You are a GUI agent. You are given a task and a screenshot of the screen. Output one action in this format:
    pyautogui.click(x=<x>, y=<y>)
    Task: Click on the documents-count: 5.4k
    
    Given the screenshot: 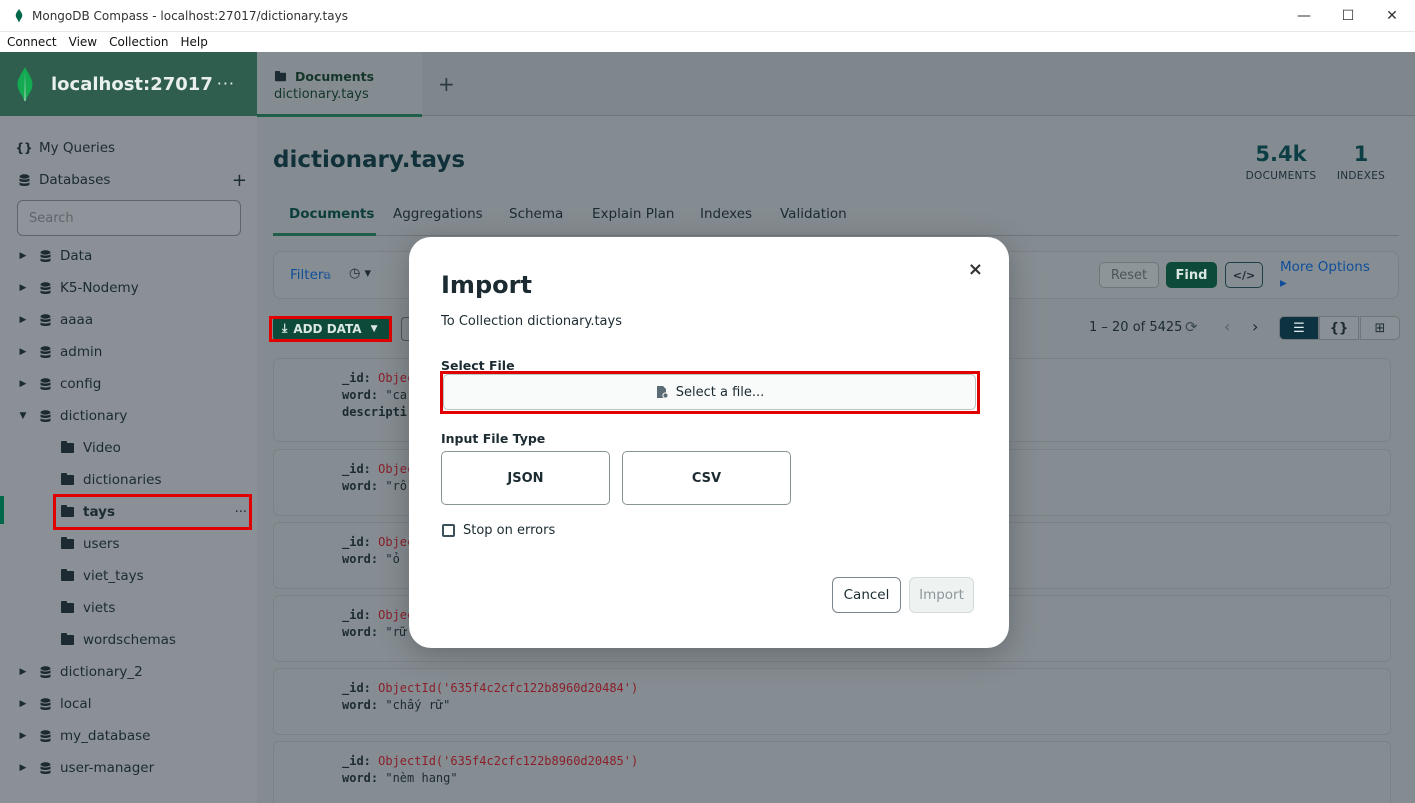 What is the action you would take?
    pyautogui.click(x=1281, y=154)
    